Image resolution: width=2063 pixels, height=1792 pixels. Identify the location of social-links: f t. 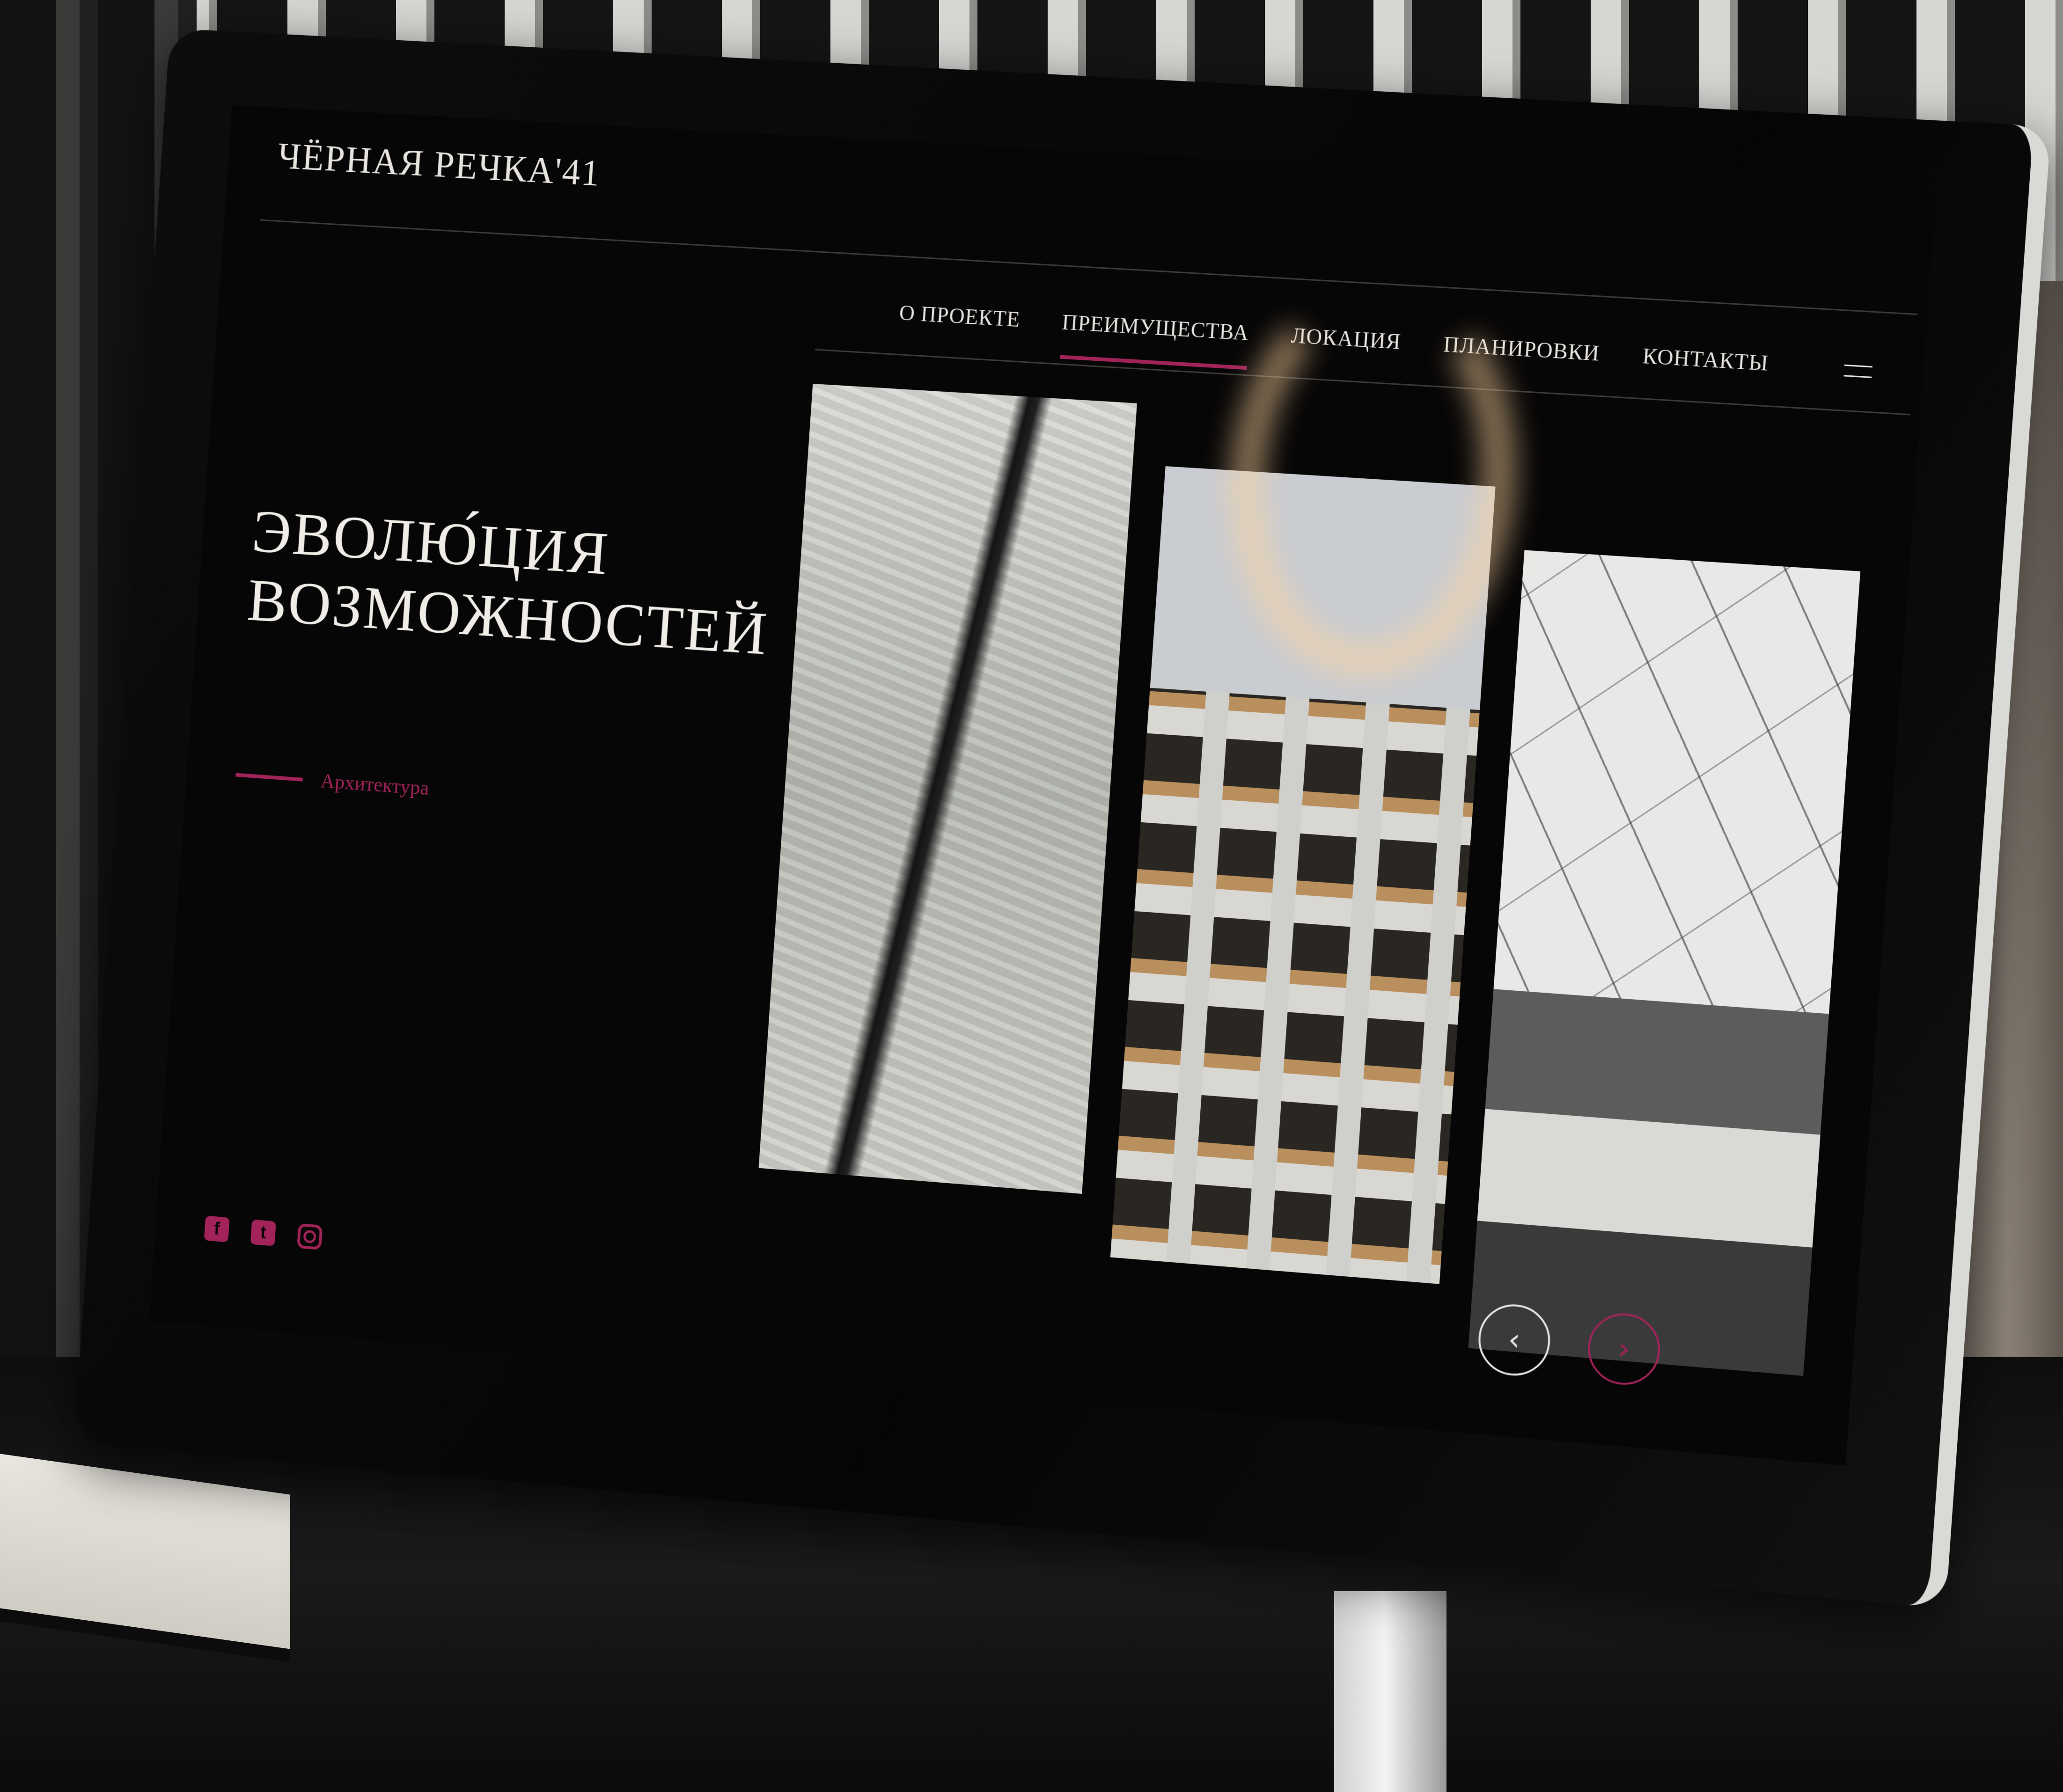
(263, 1232).